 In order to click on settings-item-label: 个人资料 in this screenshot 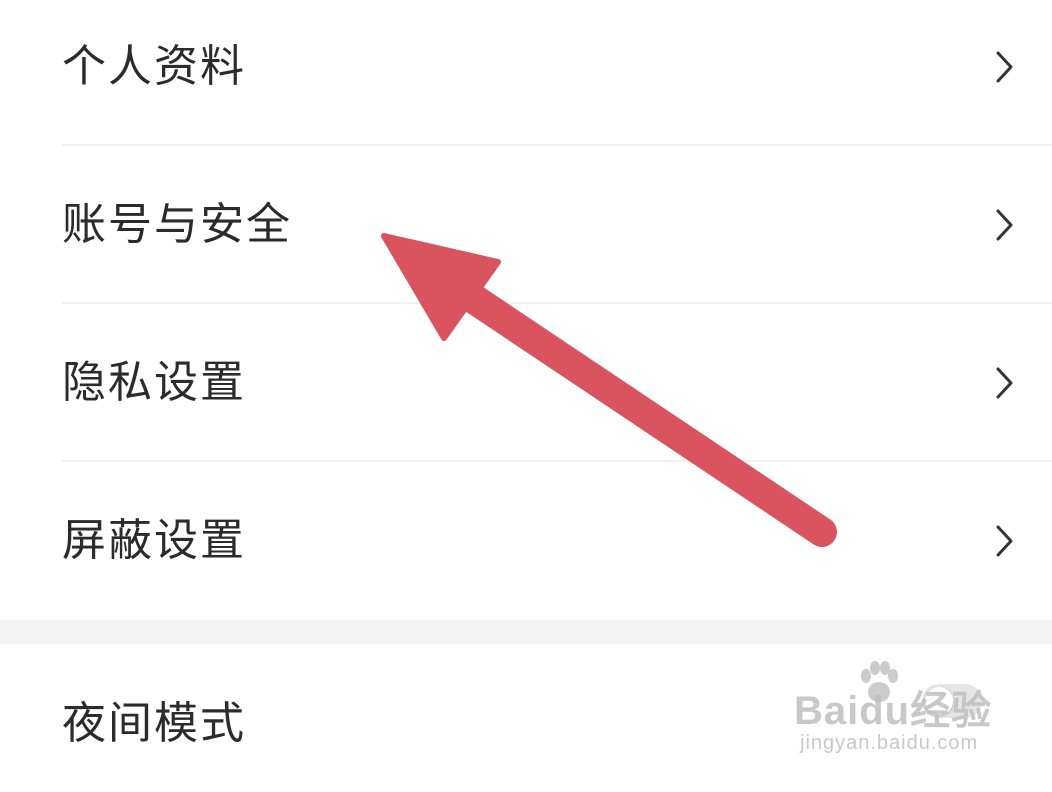, I will do `click(154, 66)`.